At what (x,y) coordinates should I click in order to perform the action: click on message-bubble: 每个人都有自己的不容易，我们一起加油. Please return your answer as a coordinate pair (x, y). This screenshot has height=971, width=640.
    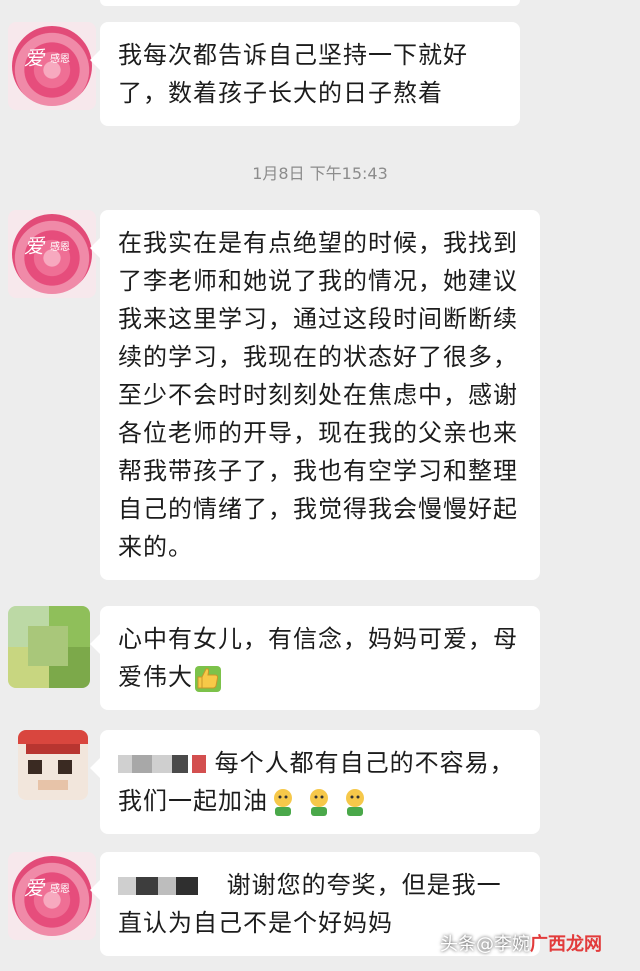
    Looking at the image, I should click on (315, 782).